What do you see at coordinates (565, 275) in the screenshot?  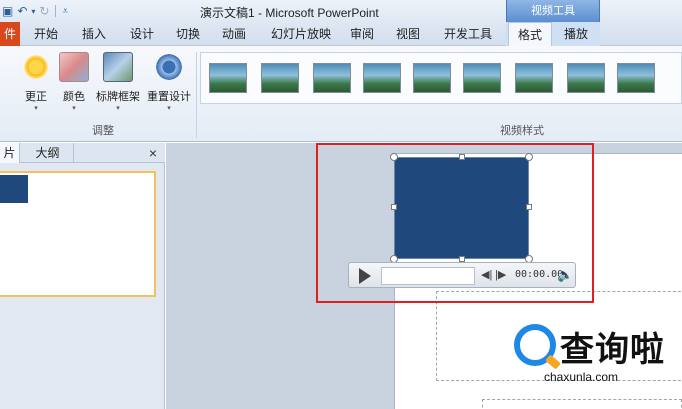 I see `volume-icon: 🔈` at bounding box center [565, 275].